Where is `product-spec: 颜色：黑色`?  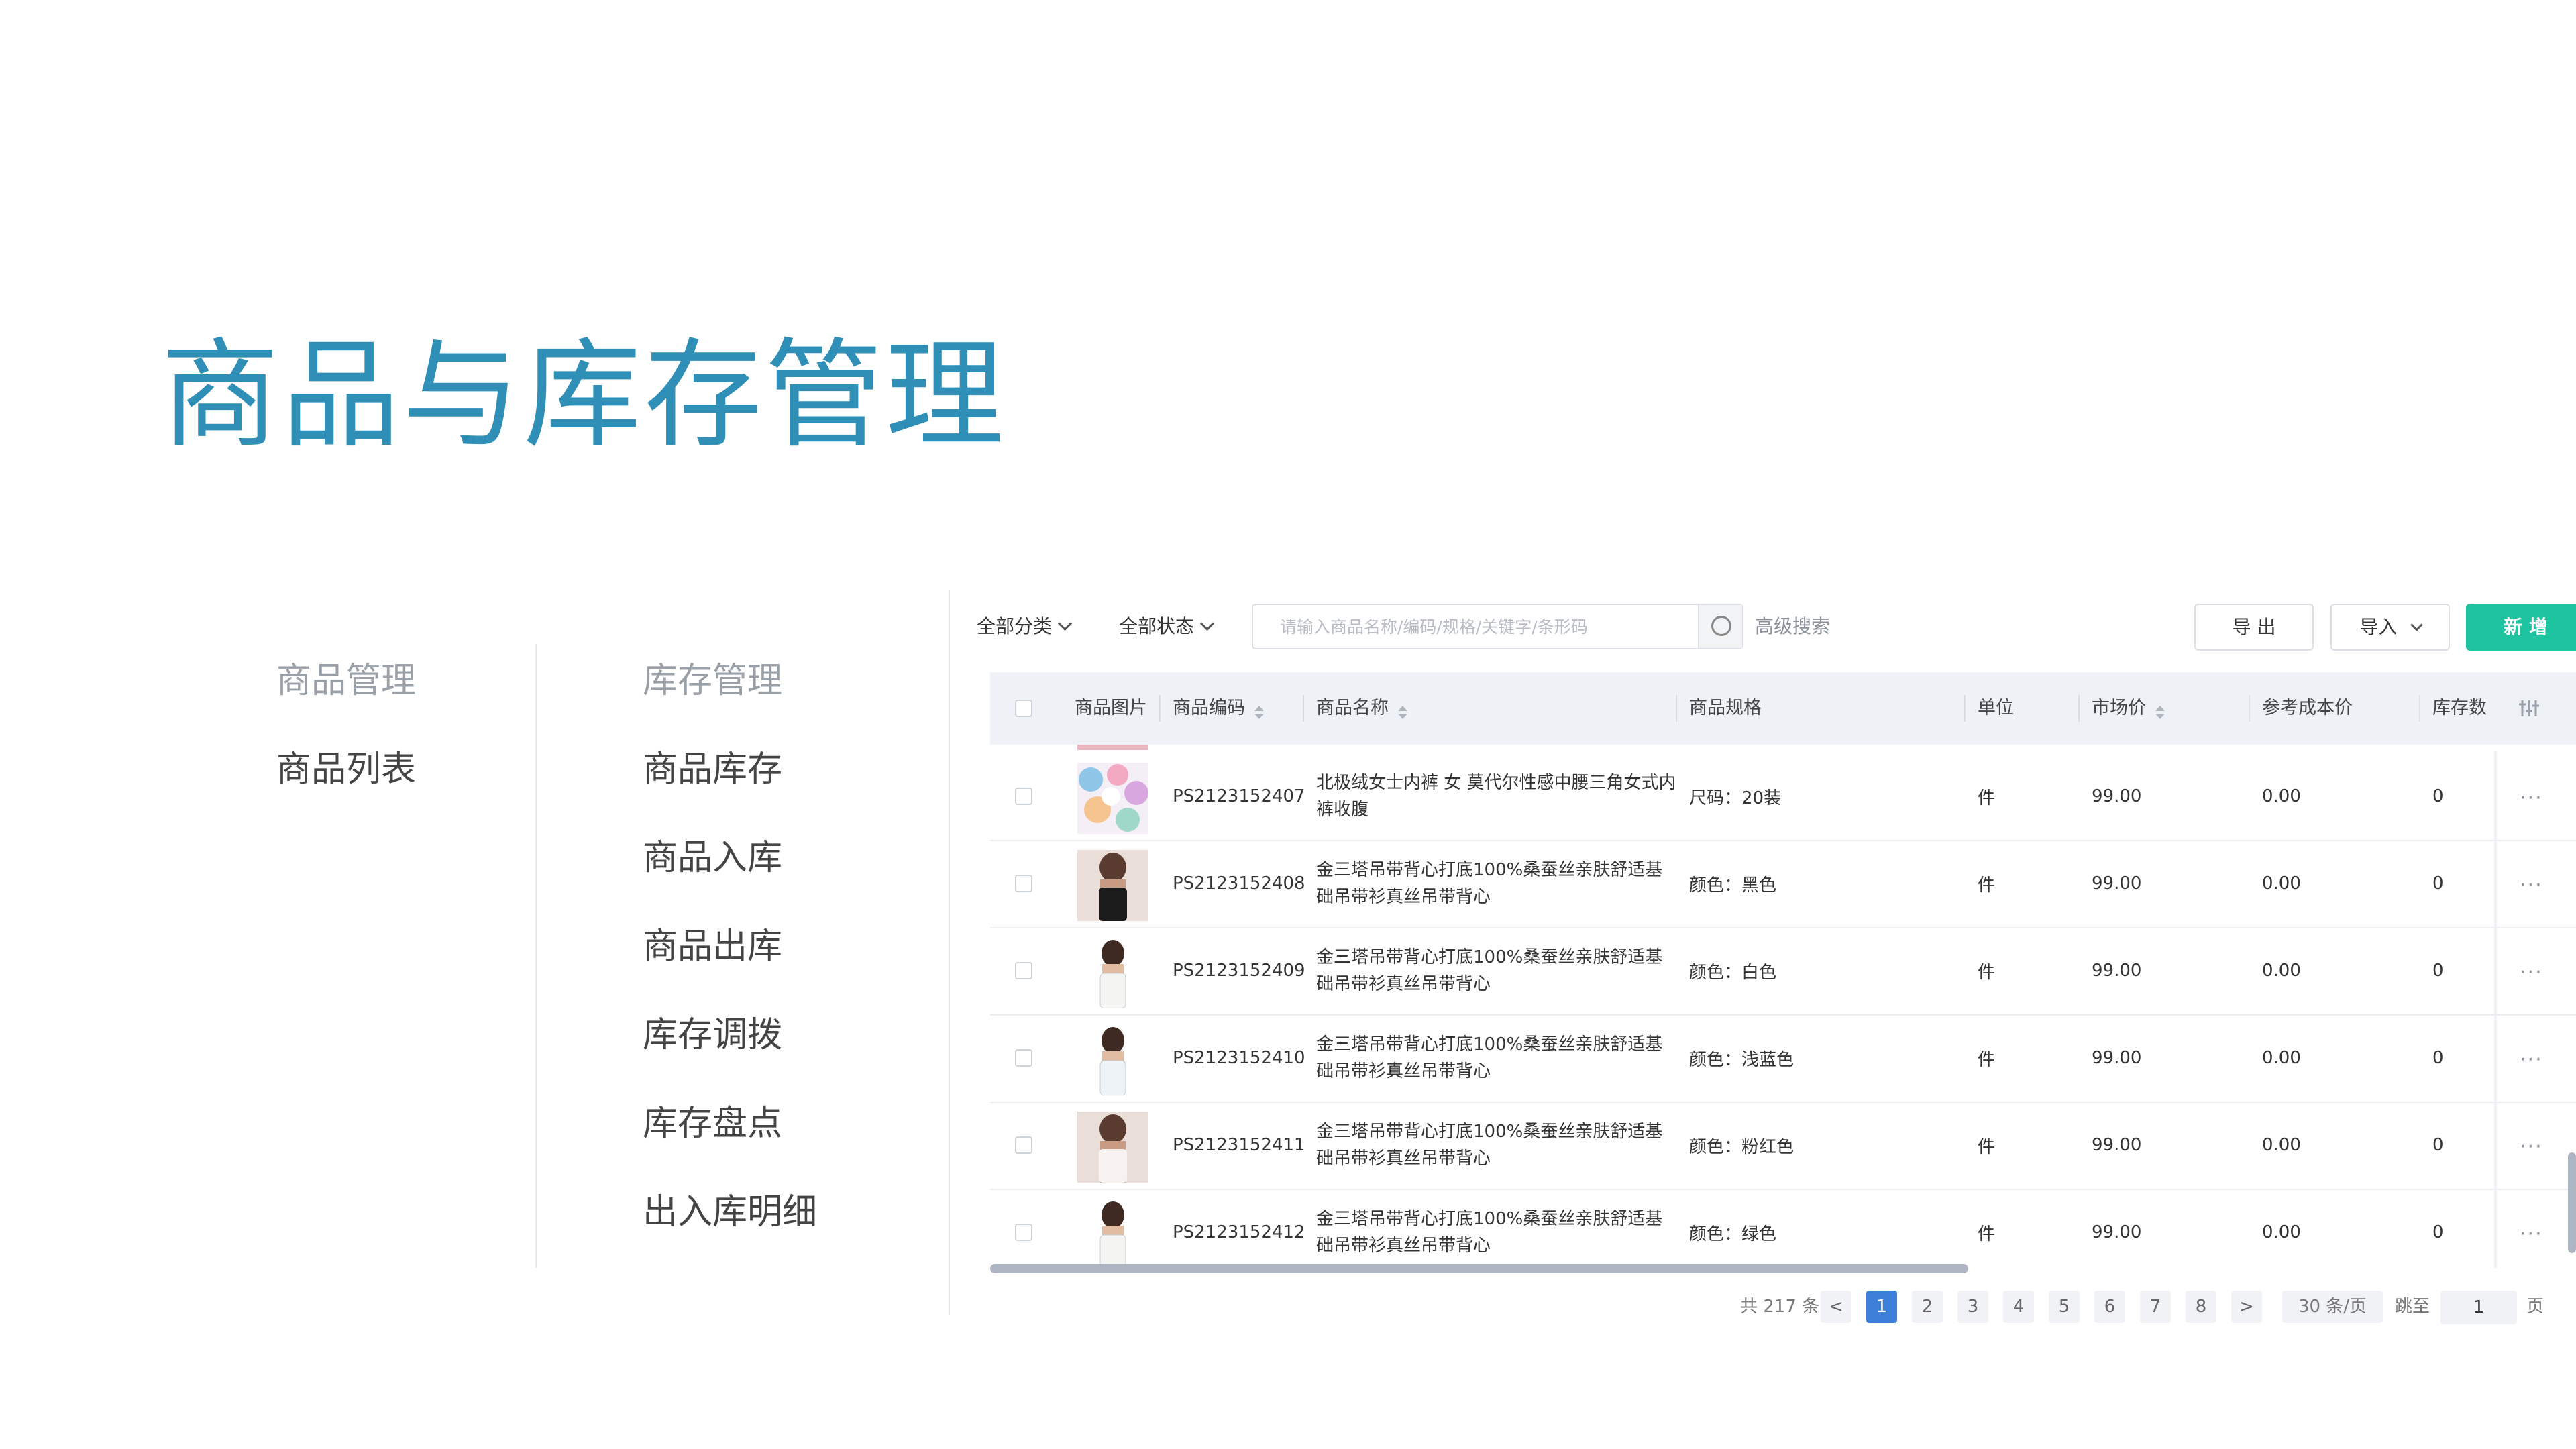
product-spec: 颜色：黑色 is located at coordinates (1733, 885).